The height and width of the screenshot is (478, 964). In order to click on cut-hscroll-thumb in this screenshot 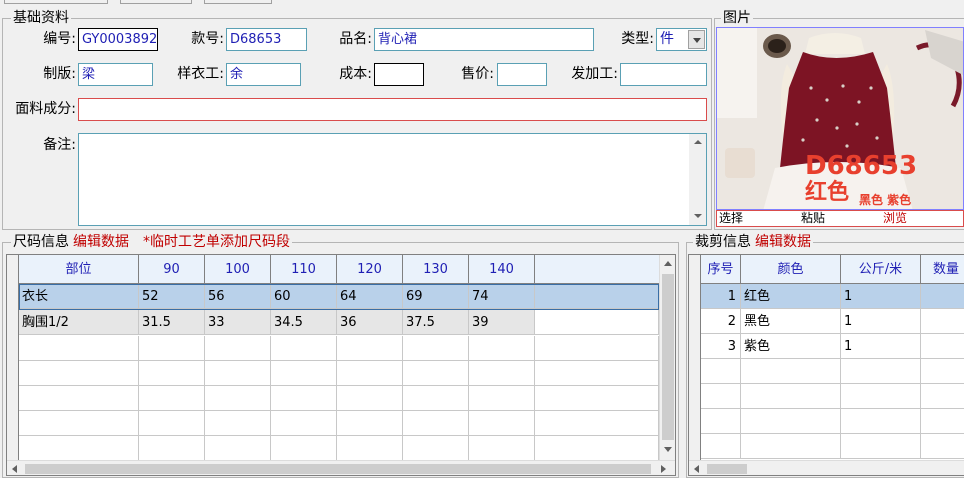, I will do `click(727, 469)`.